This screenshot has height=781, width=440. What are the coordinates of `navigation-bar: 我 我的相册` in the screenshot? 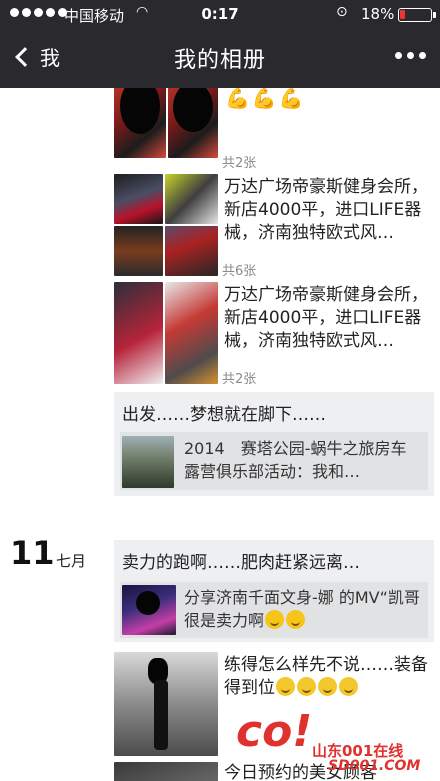 It's located at (220, 58).